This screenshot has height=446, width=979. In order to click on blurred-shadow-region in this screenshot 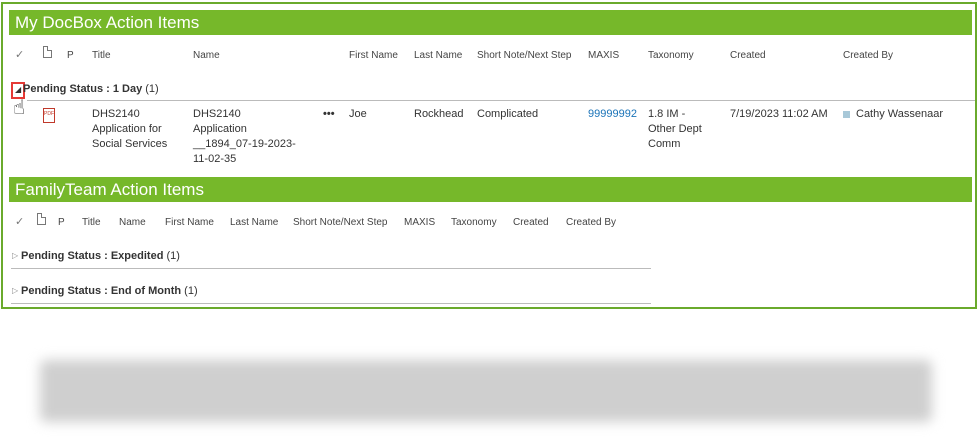, I will do `click(486, 391)`.